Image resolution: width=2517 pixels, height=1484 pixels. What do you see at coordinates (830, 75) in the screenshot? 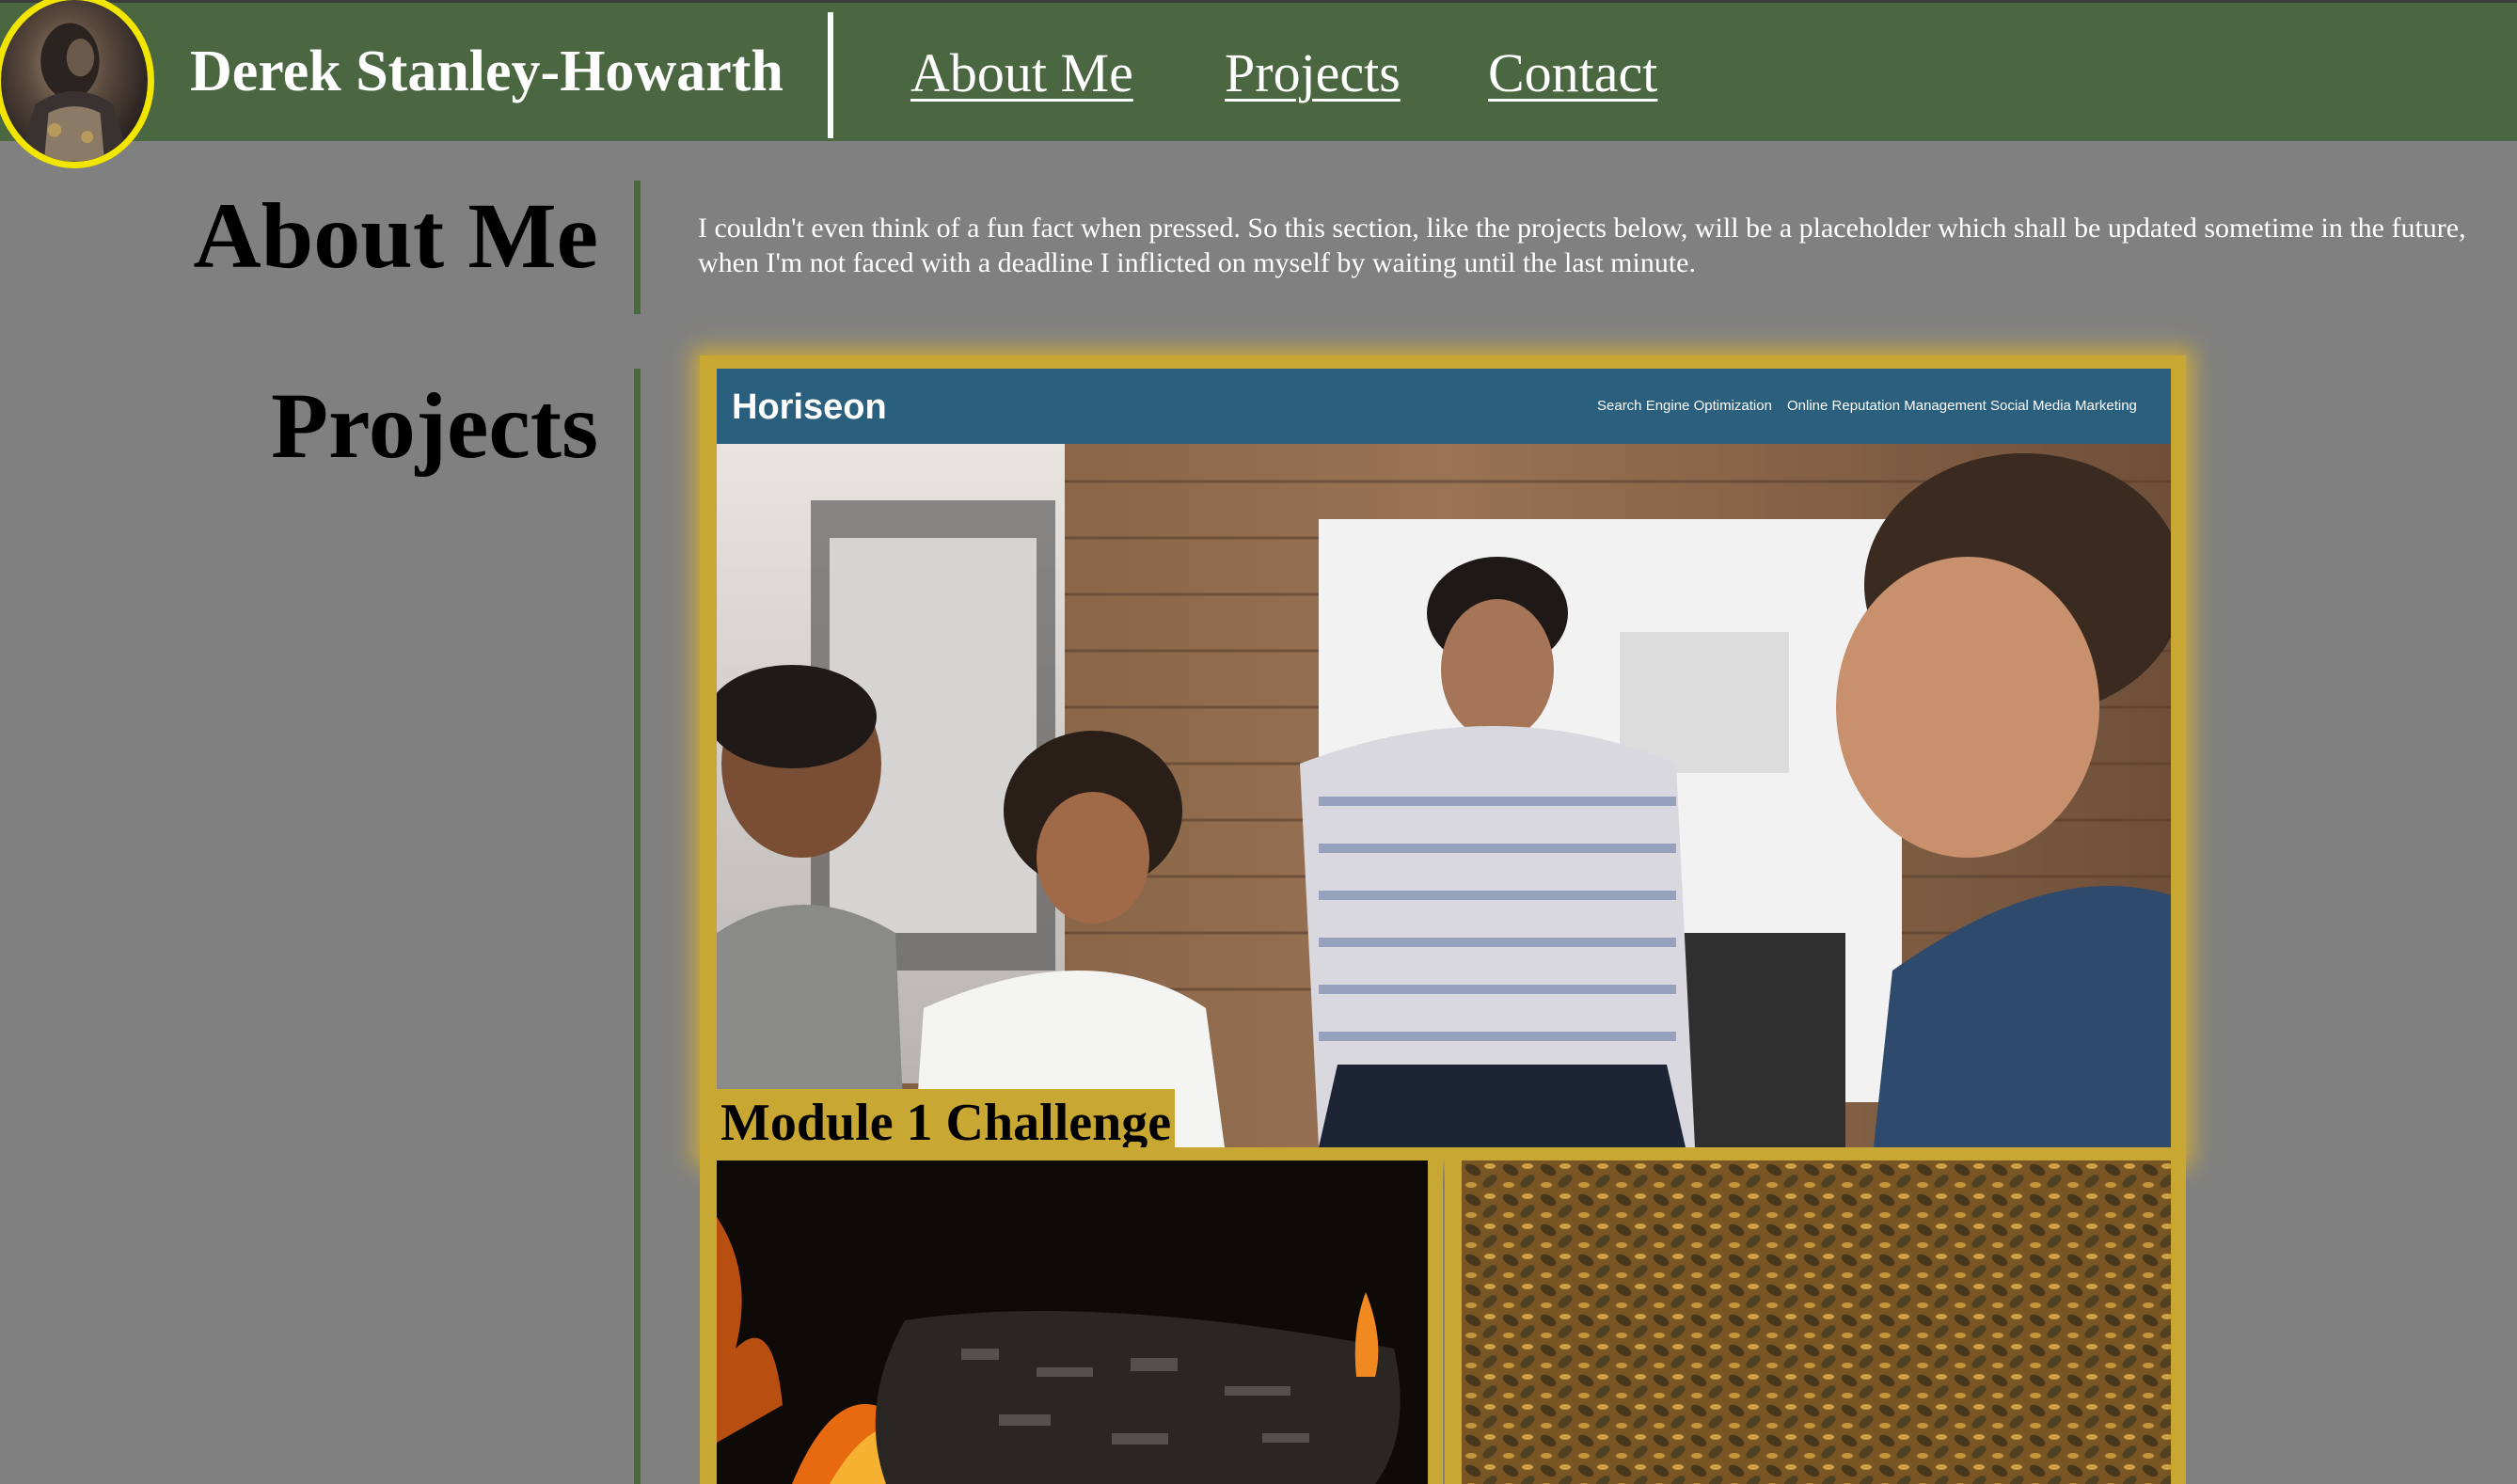
I see `header-divider` at bounding box center [830, 75].